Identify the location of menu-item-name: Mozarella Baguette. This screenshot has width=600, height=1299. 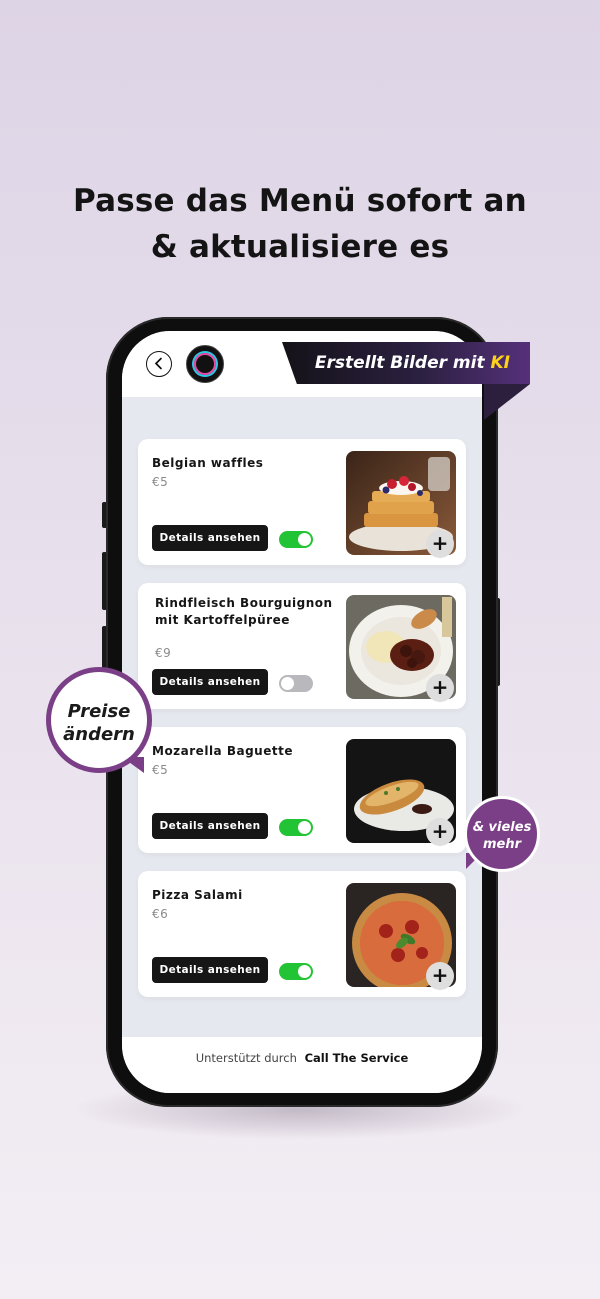
(222, 751).